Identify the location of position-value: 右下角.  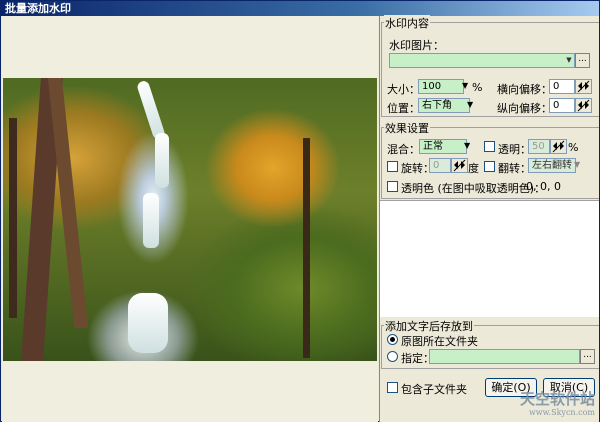
(437, 105).